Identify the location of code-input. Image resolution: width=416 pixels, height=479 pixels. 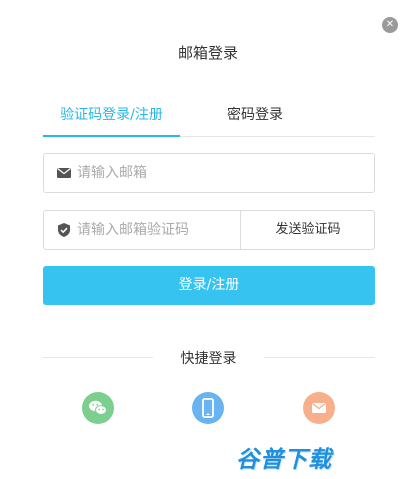
(157, 230).